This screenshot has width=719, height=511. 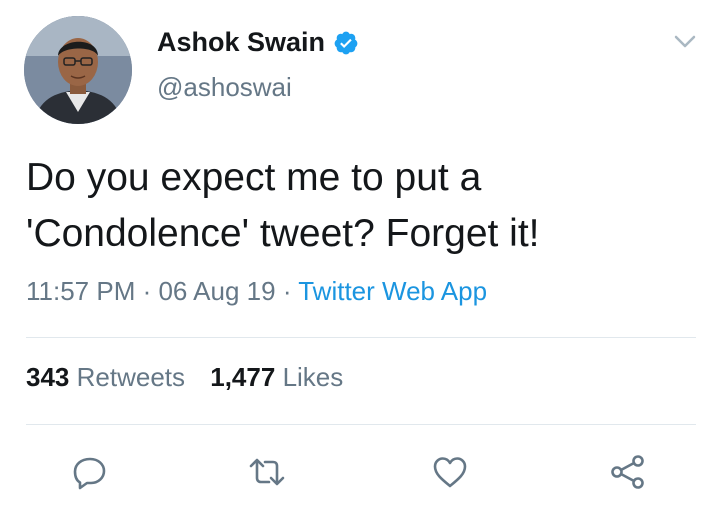 What do you see at coordinates (267, 472) in the screenshot?
I see `retweet-icon` at bounding box center [267, 472].